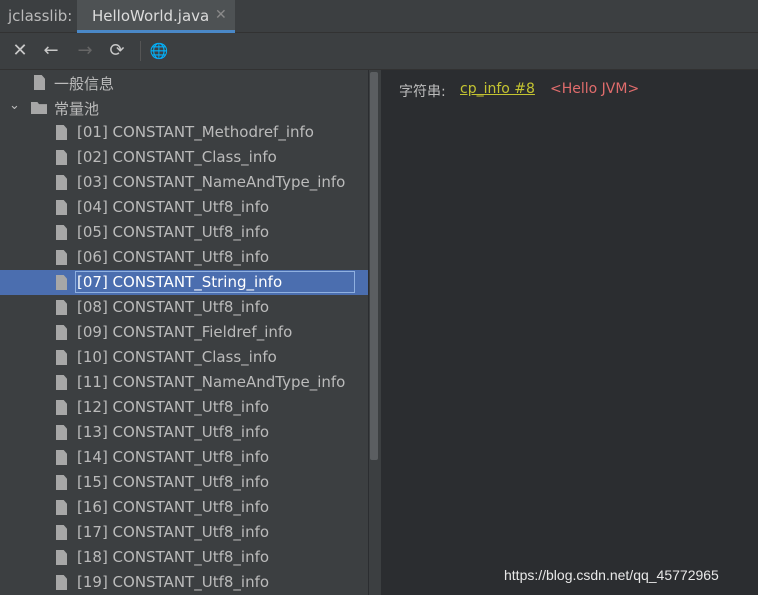  Describe the element at coordinates (173, 557) in the screenshot. I see `tree-item-label: [18] CONSTANT_Utf8_info` at that location.